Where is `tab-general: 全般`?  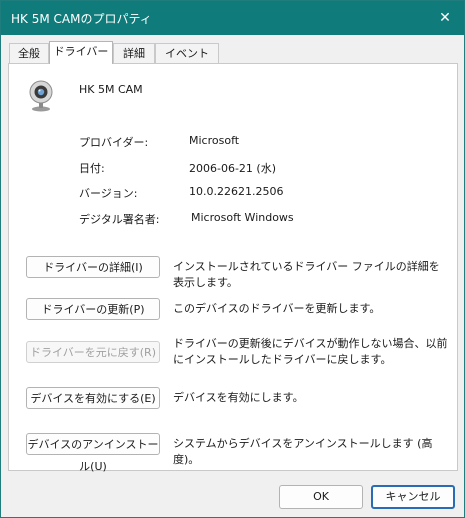
tab-general: 全般 is located at coordinates (29, 53).